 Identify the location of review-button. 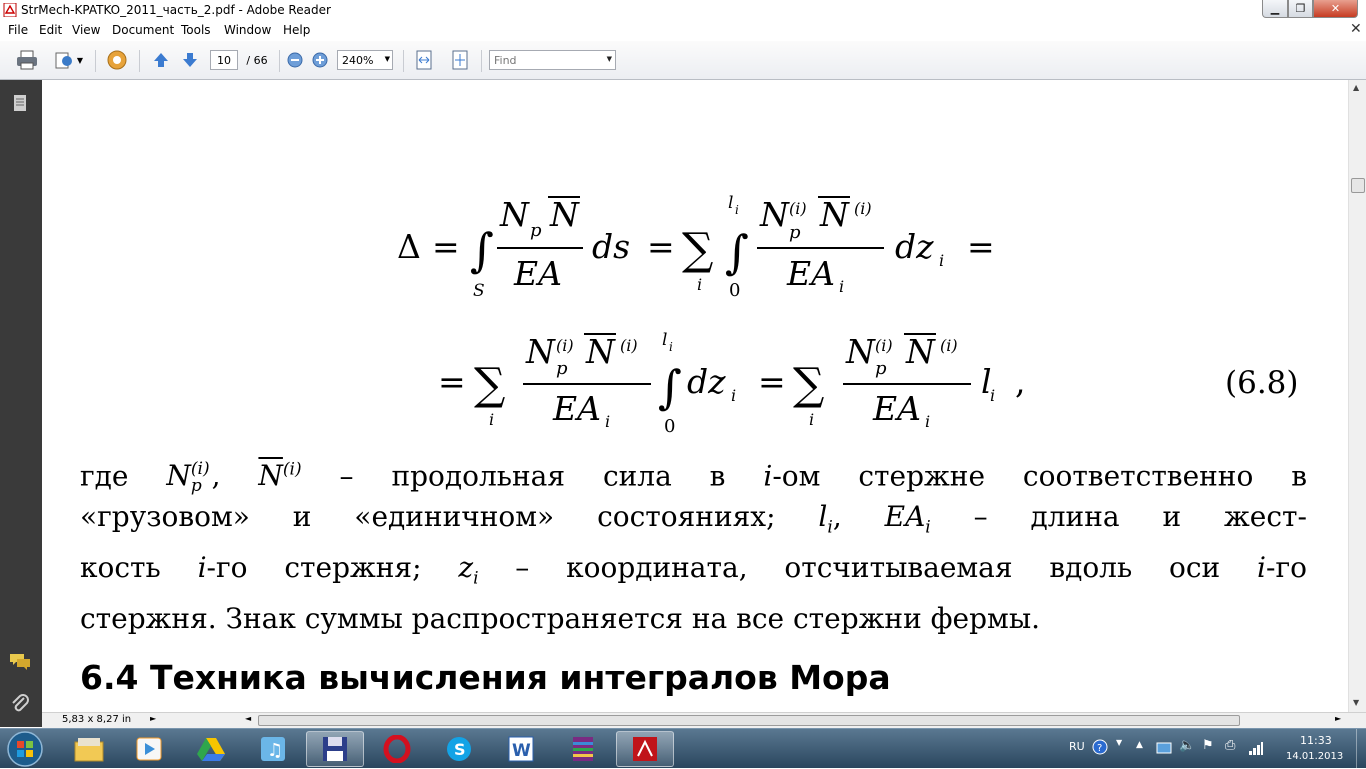
(117, 60).